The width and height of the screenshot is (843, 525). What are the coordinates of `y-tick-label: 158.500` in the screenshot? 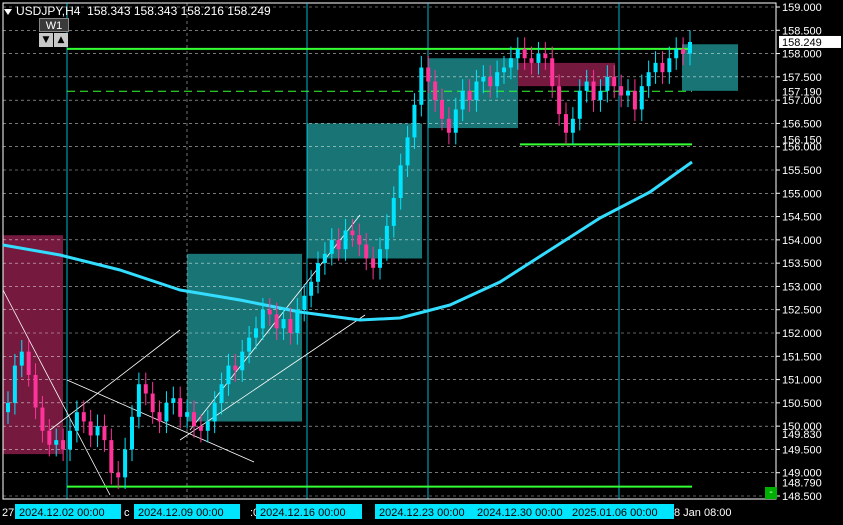 It's located at (802, 31).